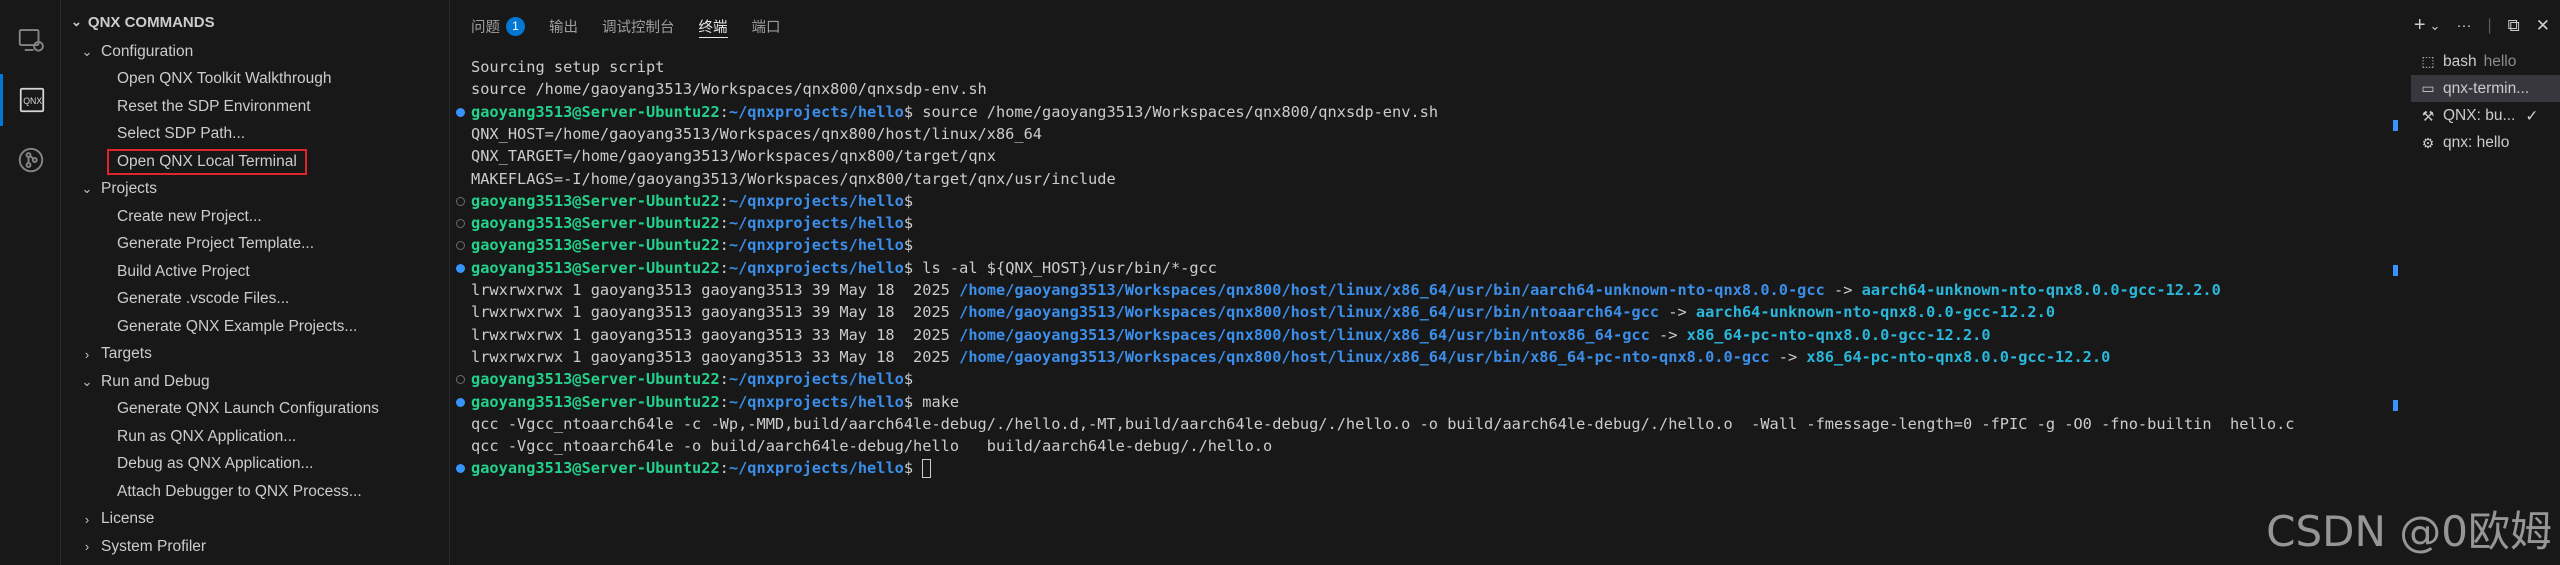 The width and height of the screenshot is (2560, 565). I want to click on tree-label: Build Active Project, so click(183, 271).